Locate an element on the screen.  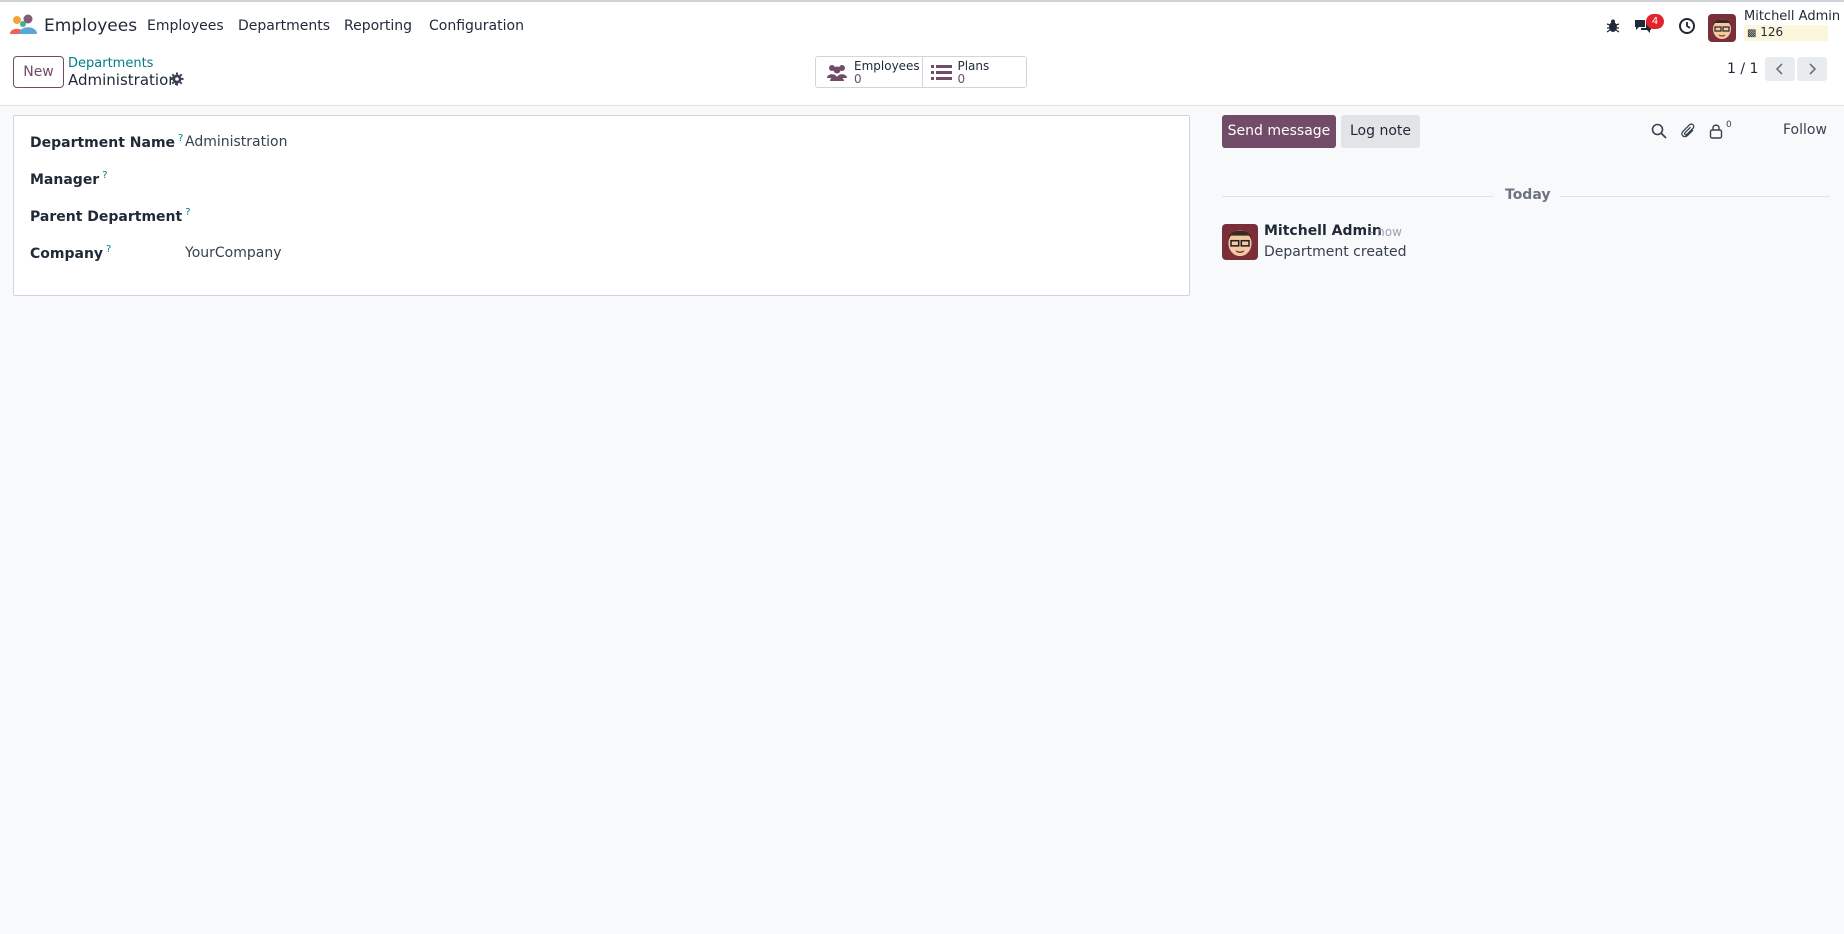
plans-smart-button: Plans 0 is located at coordinates (974, 72).